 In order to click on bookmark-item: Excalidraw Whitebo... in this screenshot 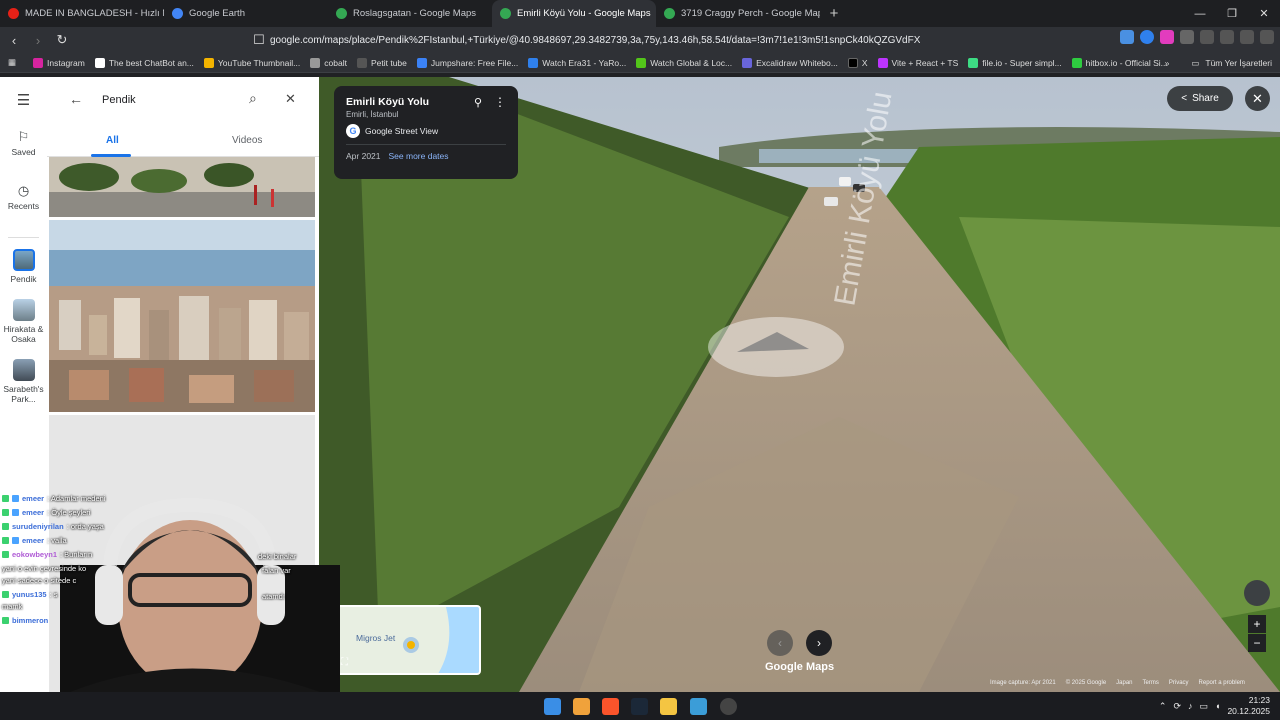, I will do `click(790, 62)`.